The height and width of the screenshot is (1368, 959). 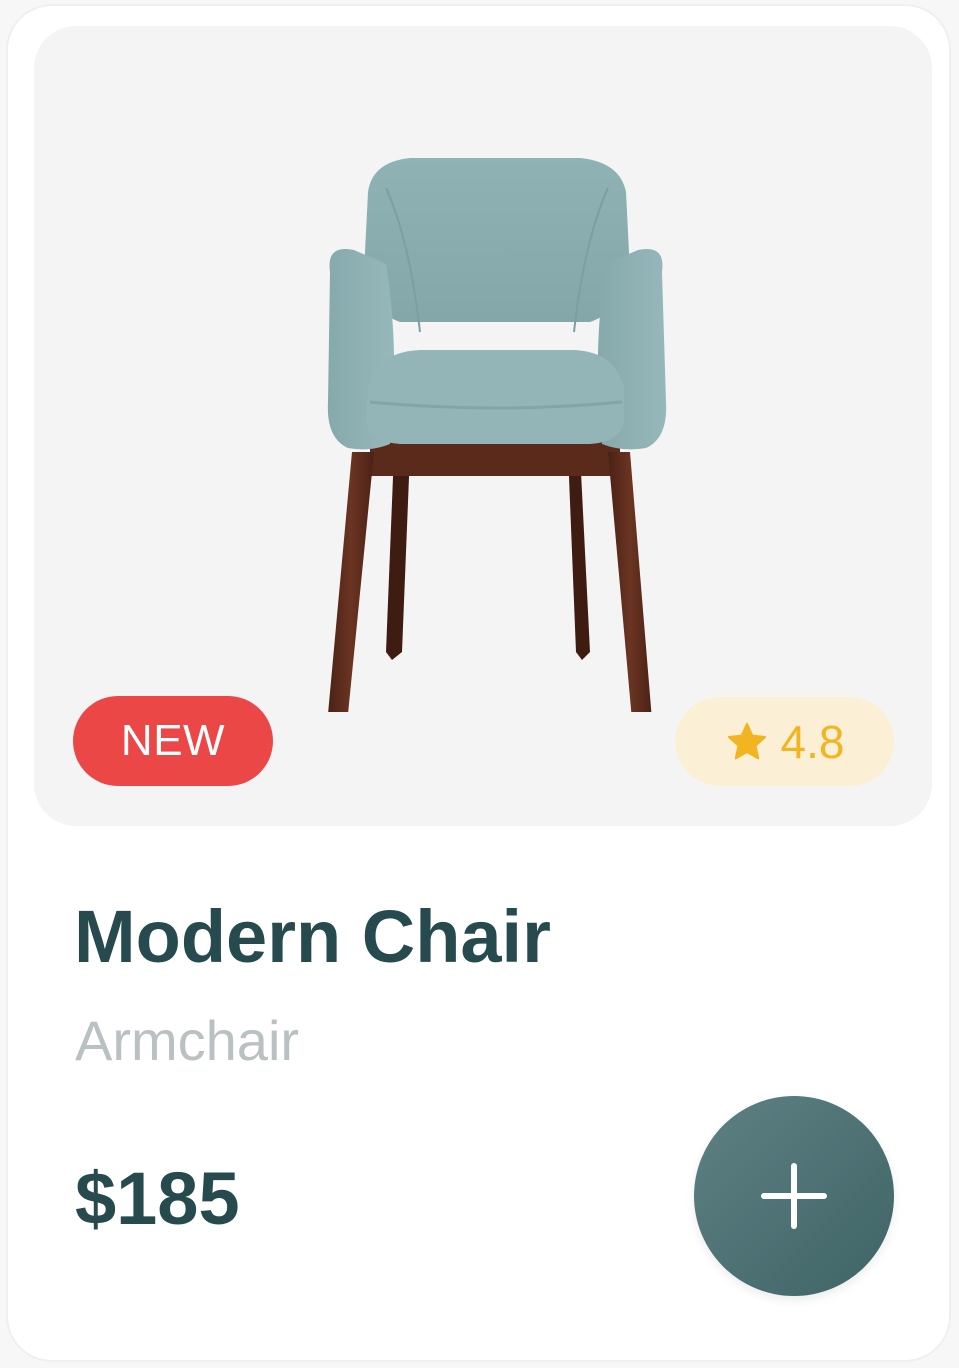 I want to click on product-price: $185, so click(x=157, y=1198).